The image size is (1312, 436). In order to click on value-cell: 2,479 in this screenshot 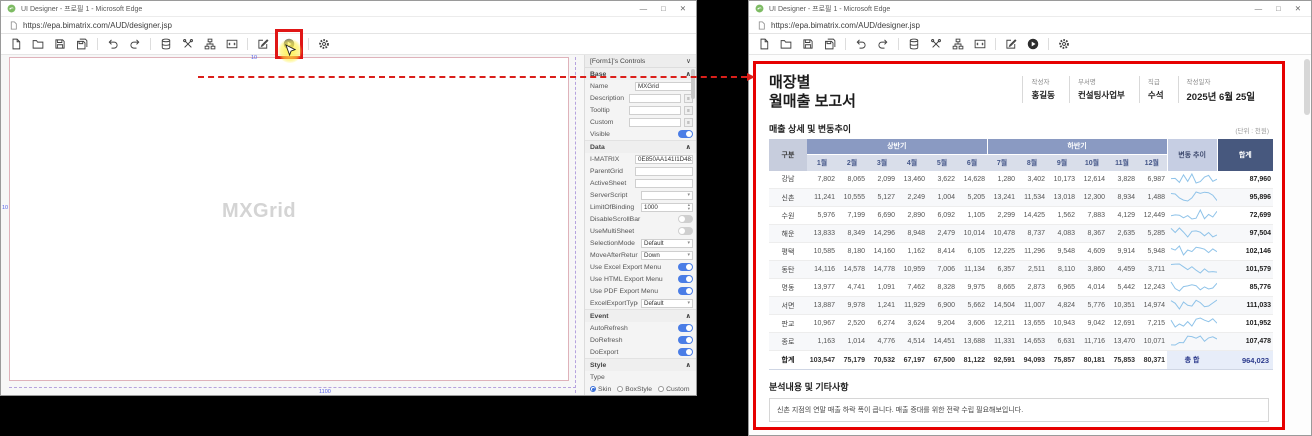, I will do `click(942, 233)`.